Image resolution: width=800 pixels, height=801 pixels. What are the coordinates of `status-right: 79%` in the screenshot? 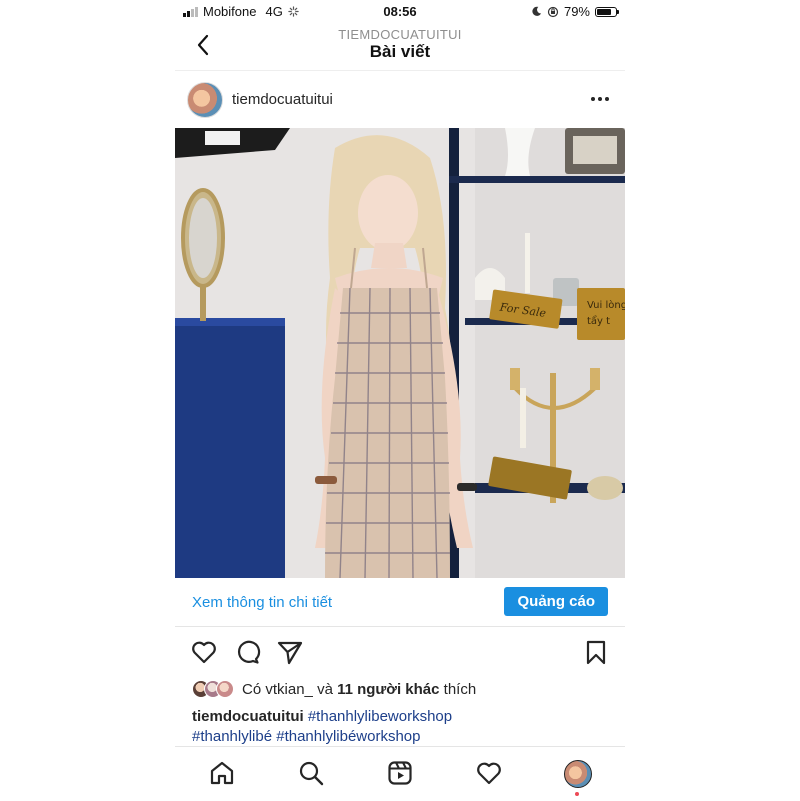 It's located at (575, 11).